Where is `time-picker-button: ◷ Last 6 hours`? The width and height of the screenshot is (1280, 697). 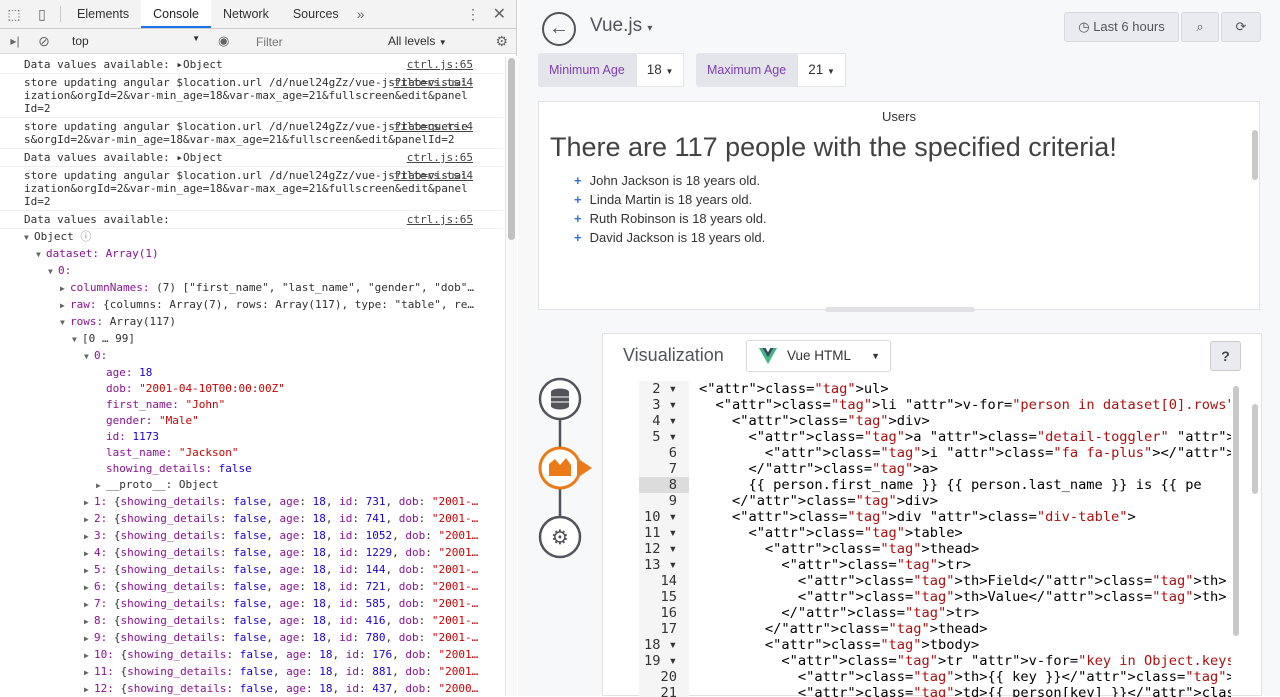 time-picker-button: ◷ Last 6 hours is located at coordinates (1121, 27).